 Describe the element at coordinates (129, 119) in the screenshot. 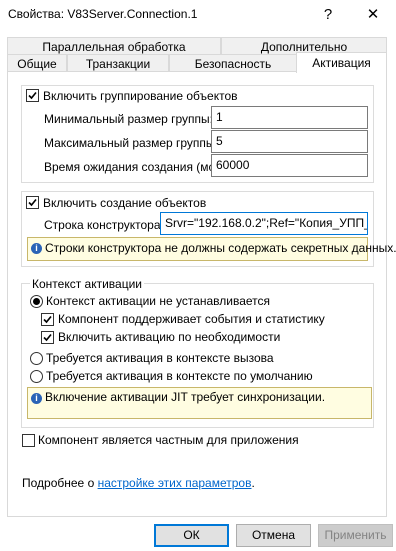

I see `min-pool-label: Минимальный размер группы:` at that location.